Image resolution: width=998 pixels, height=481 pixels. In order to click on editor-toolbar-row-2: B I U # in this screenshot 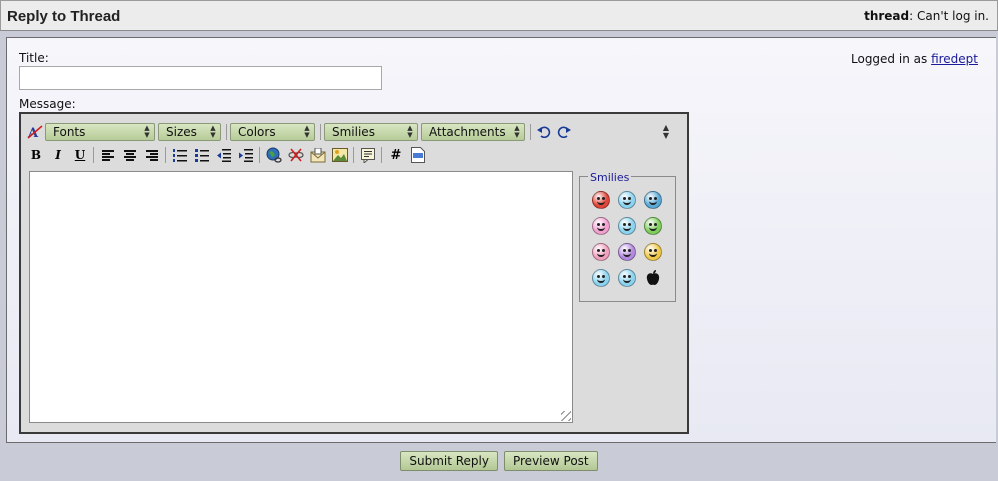, I will do `click(227, 155)`.